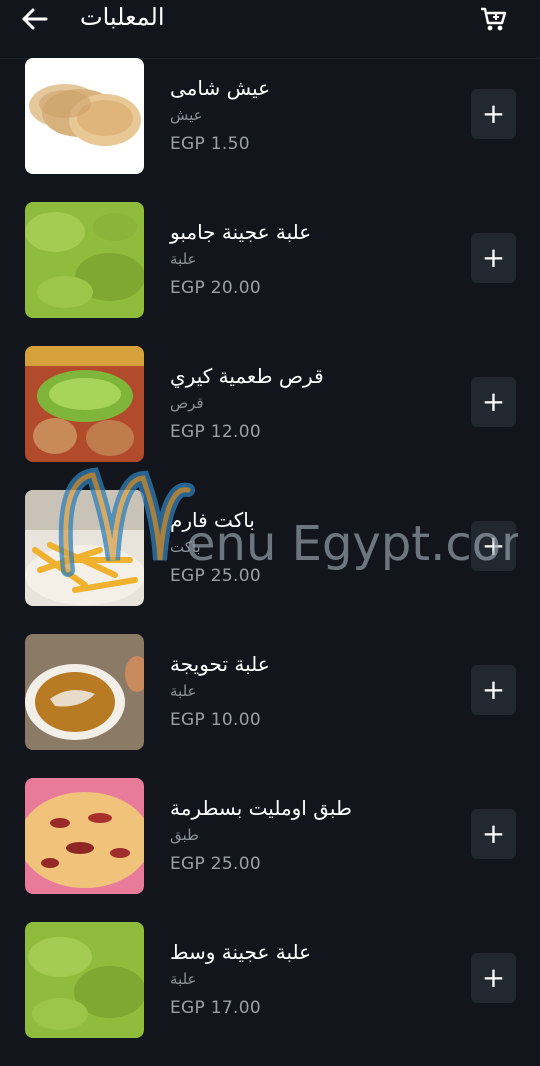 The height and width of the screenshot is (1066, 540). Describe the element at coordinates (215, 1008) in the screenshot. I see `product-price: EGP 17.00` at that location.